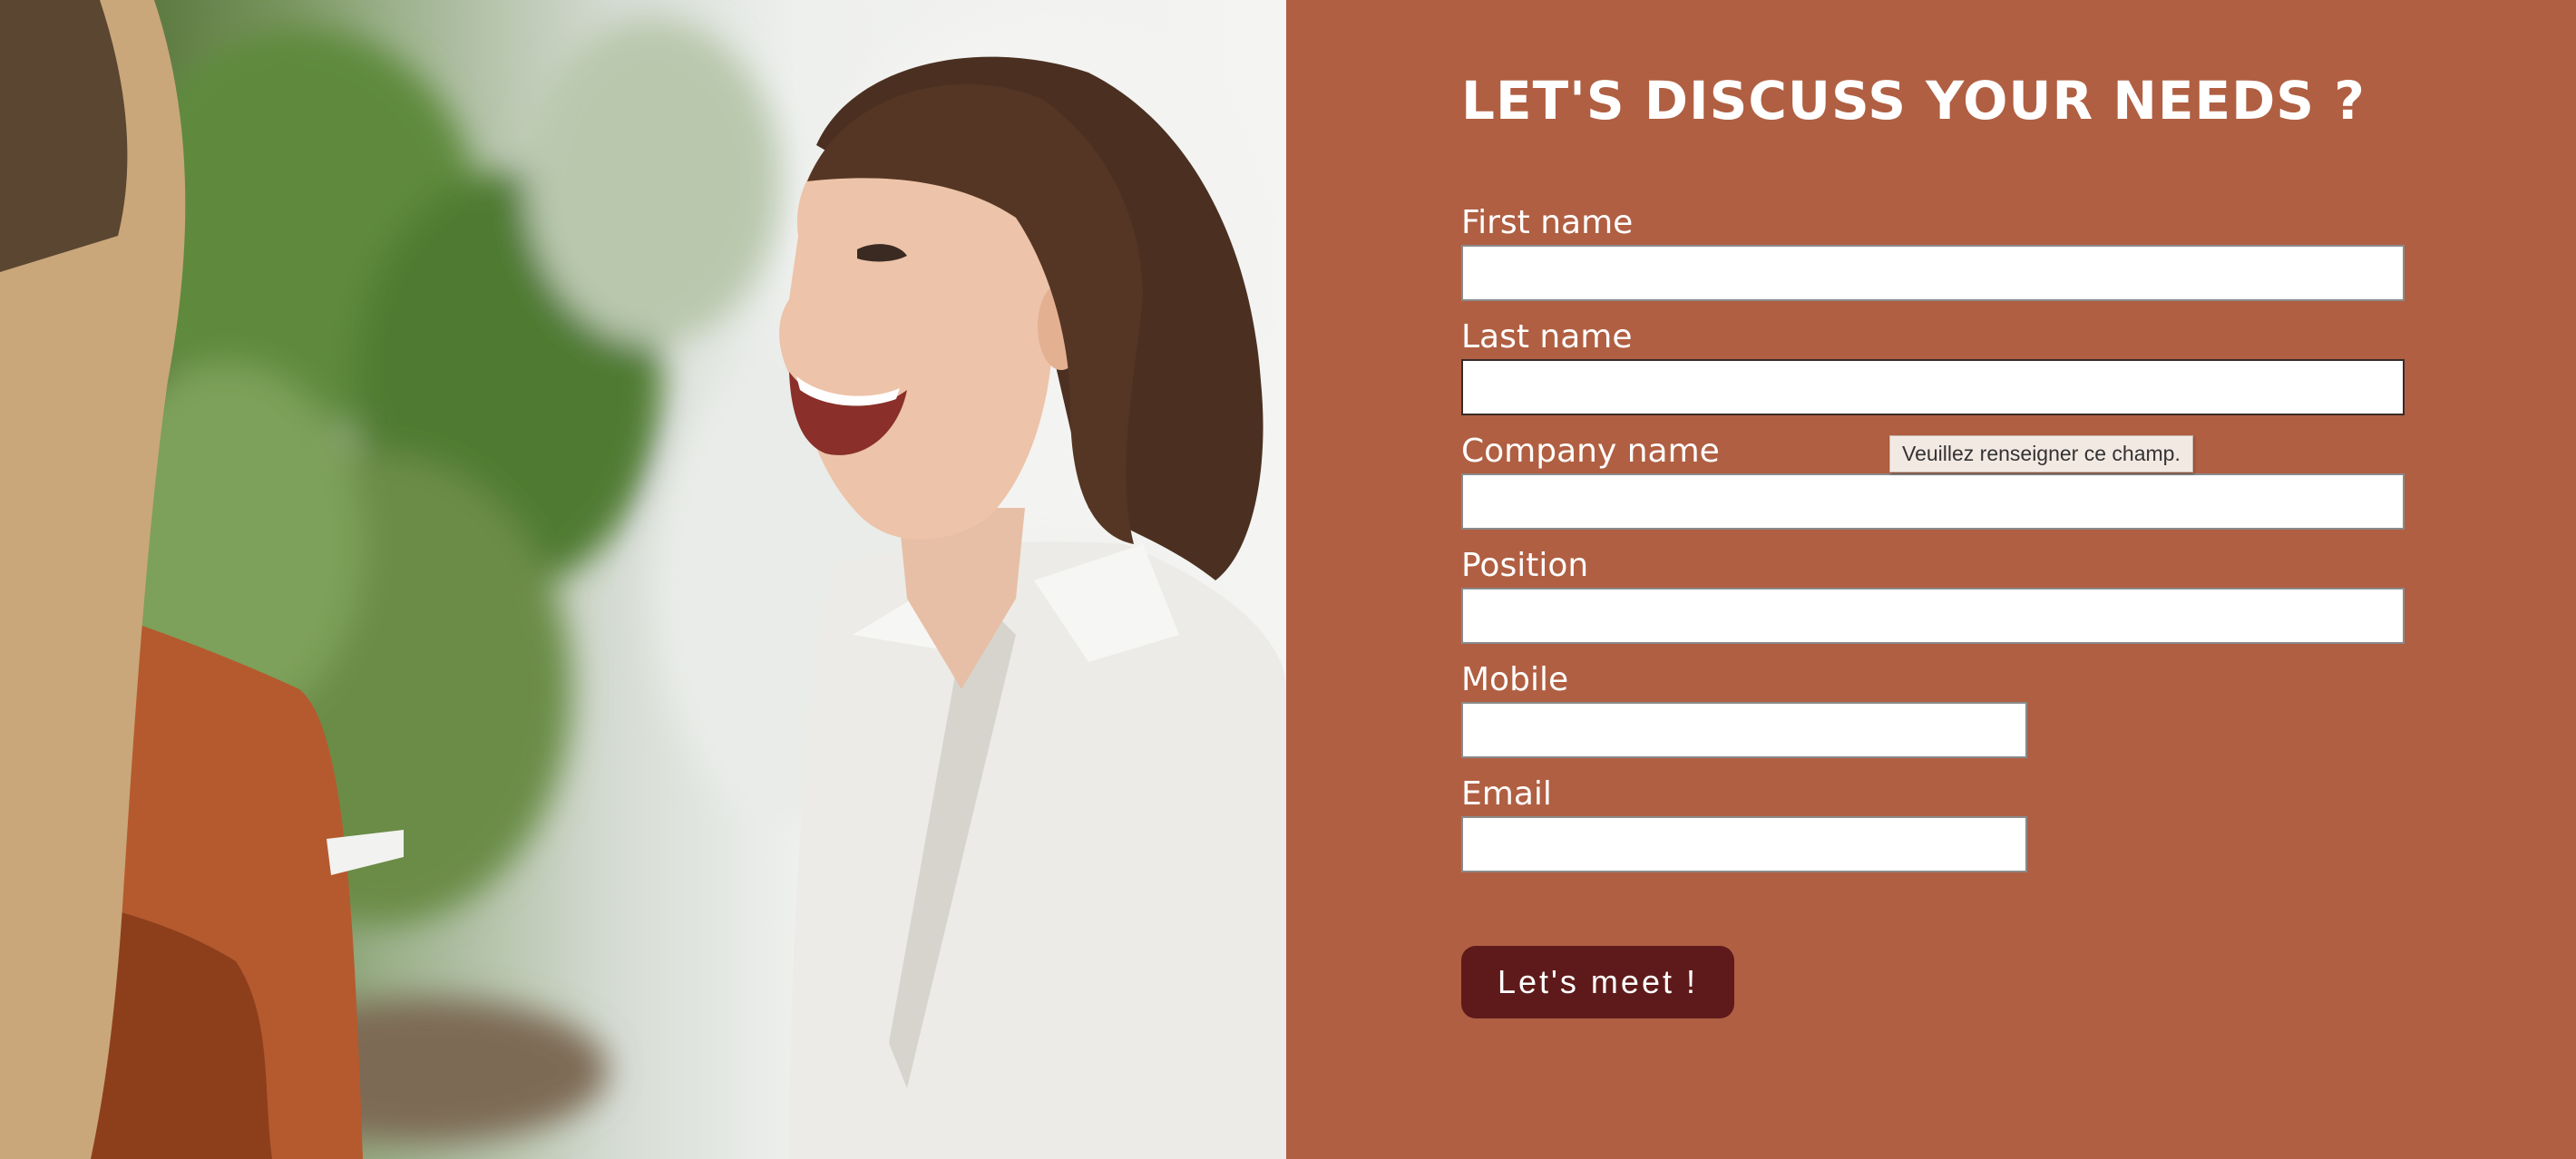  What do you see at coordinates (1597, 982) in the screenshot?
I see `submit-button: Let's meet !` at bounding box center [1597, 982].